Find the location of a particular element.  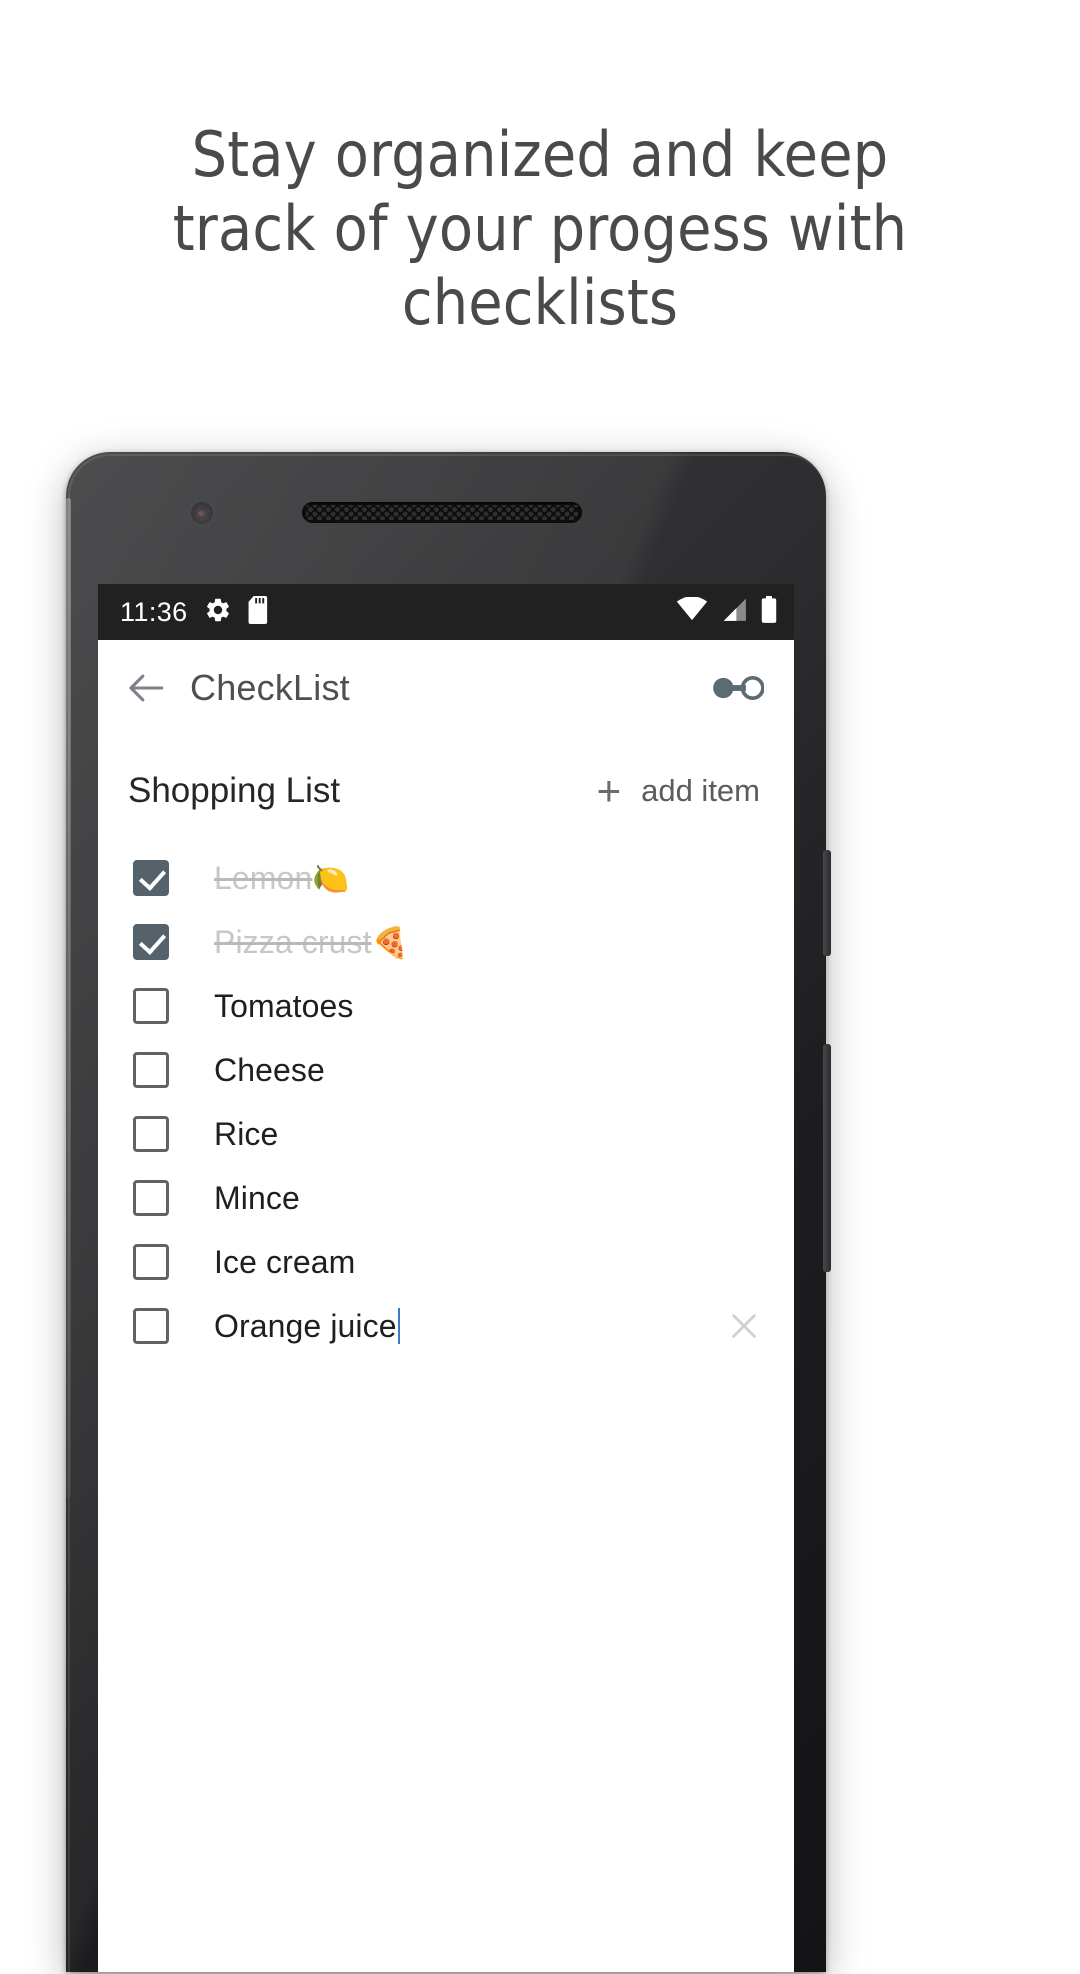

list-title: Shopping List is located at coordinates (234, 790).